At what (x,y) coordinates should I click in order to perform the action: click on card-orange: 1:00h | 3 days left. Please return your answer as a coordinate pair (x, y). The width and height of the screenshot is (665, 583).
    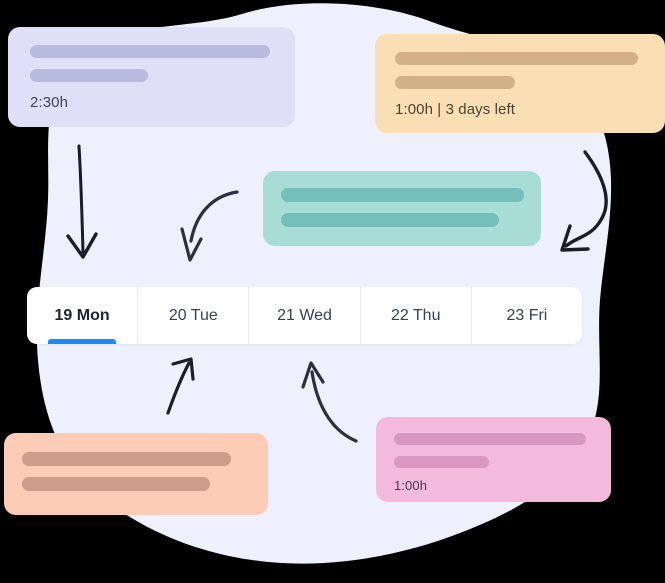
    Looking at the image, I should click on (520, 83).